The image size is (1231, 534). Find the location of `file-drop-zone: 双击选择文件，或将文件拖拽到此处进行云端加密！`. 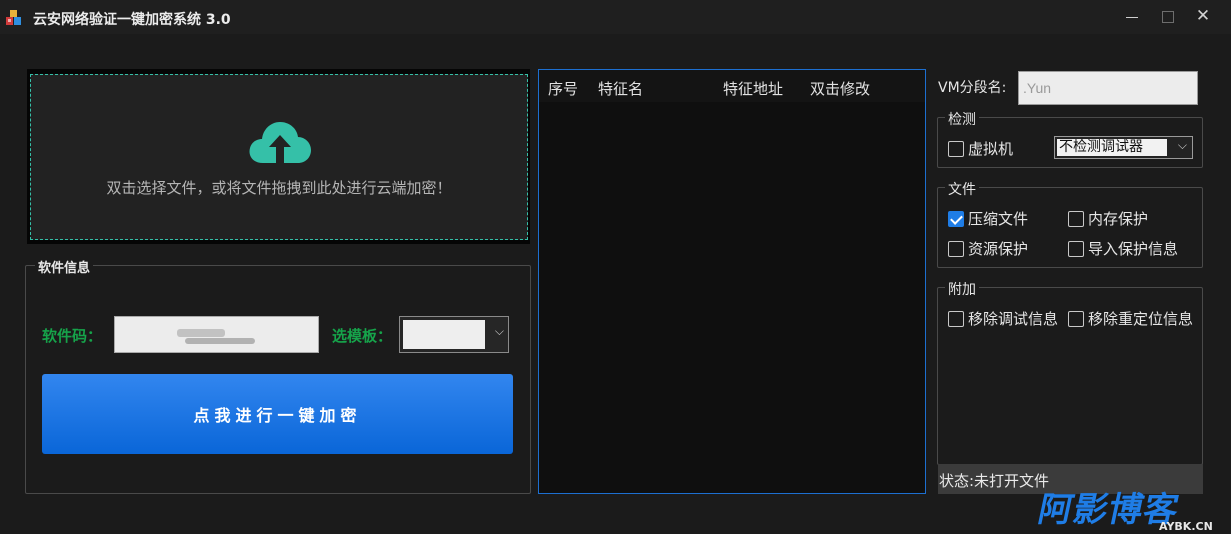

file-drop-zone: 双击选择文件，或将文件拖拽到此处进行云端加密！ is located at coordinates (279, 157).